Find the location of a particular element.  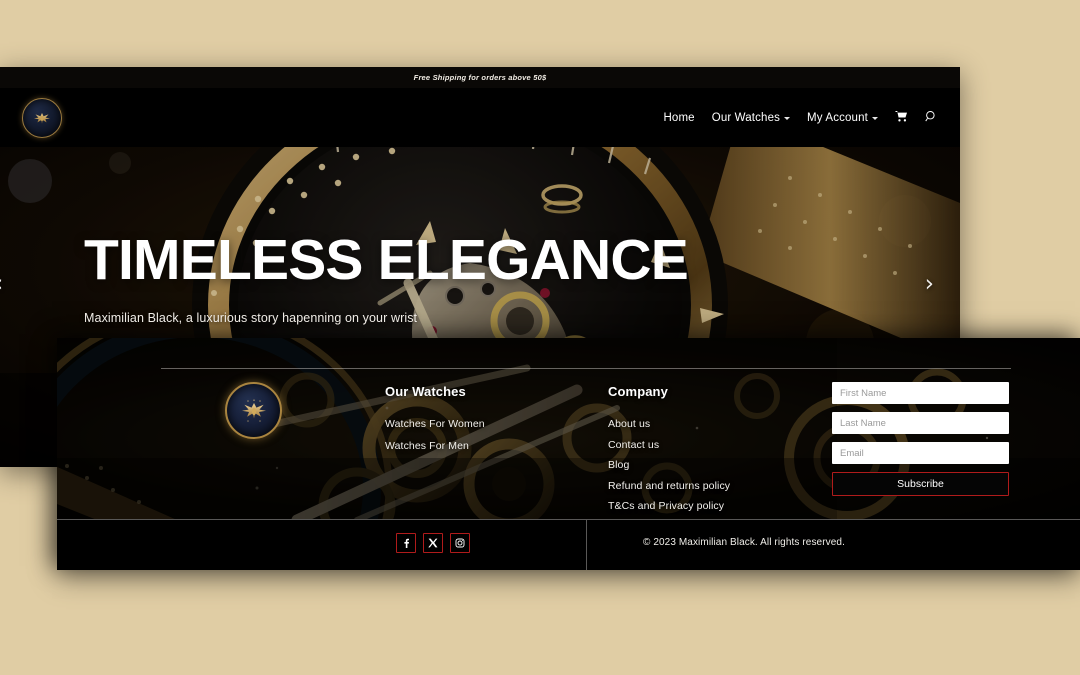

instagram-icon is located at coordinates (460, 543).